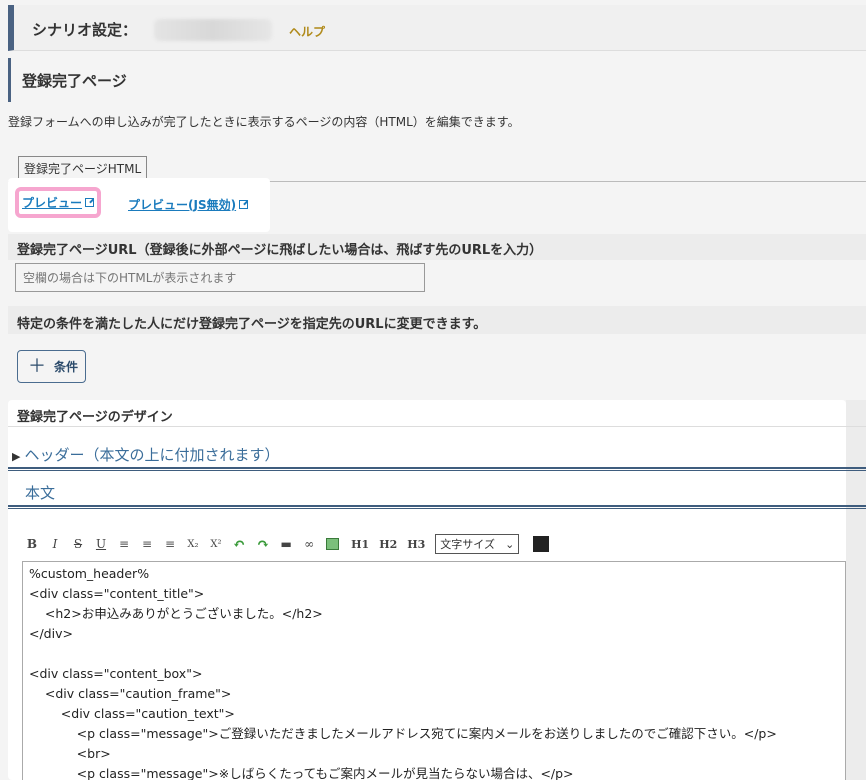 The width and height of the screenshot is (866, 780). Describe the element at coordinates (360, 544) in the screenshot. I see `heading1-button: H1` at that location.